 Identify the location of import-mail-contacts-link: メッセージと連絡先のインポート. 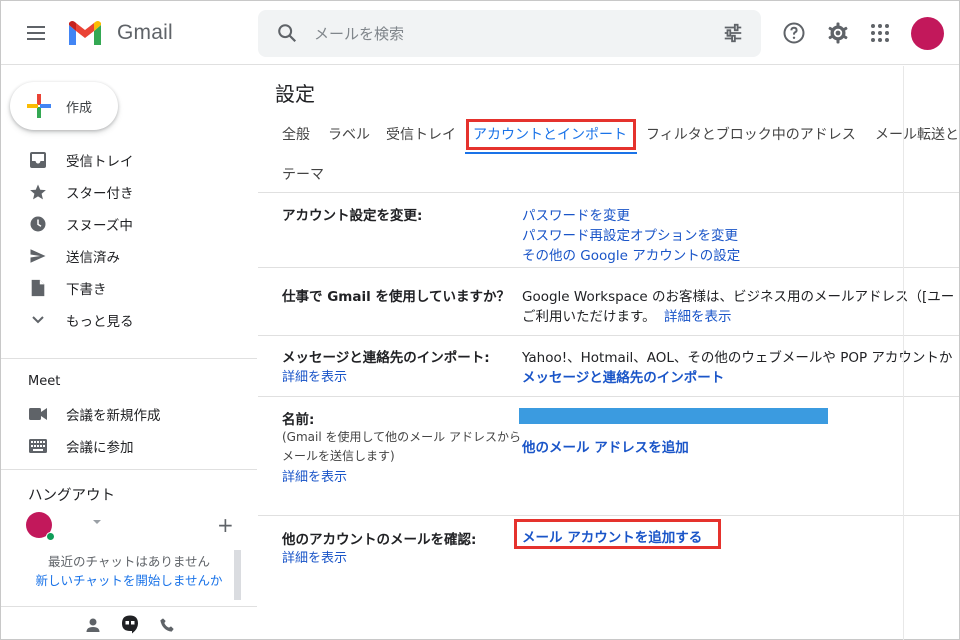
(623, 376).